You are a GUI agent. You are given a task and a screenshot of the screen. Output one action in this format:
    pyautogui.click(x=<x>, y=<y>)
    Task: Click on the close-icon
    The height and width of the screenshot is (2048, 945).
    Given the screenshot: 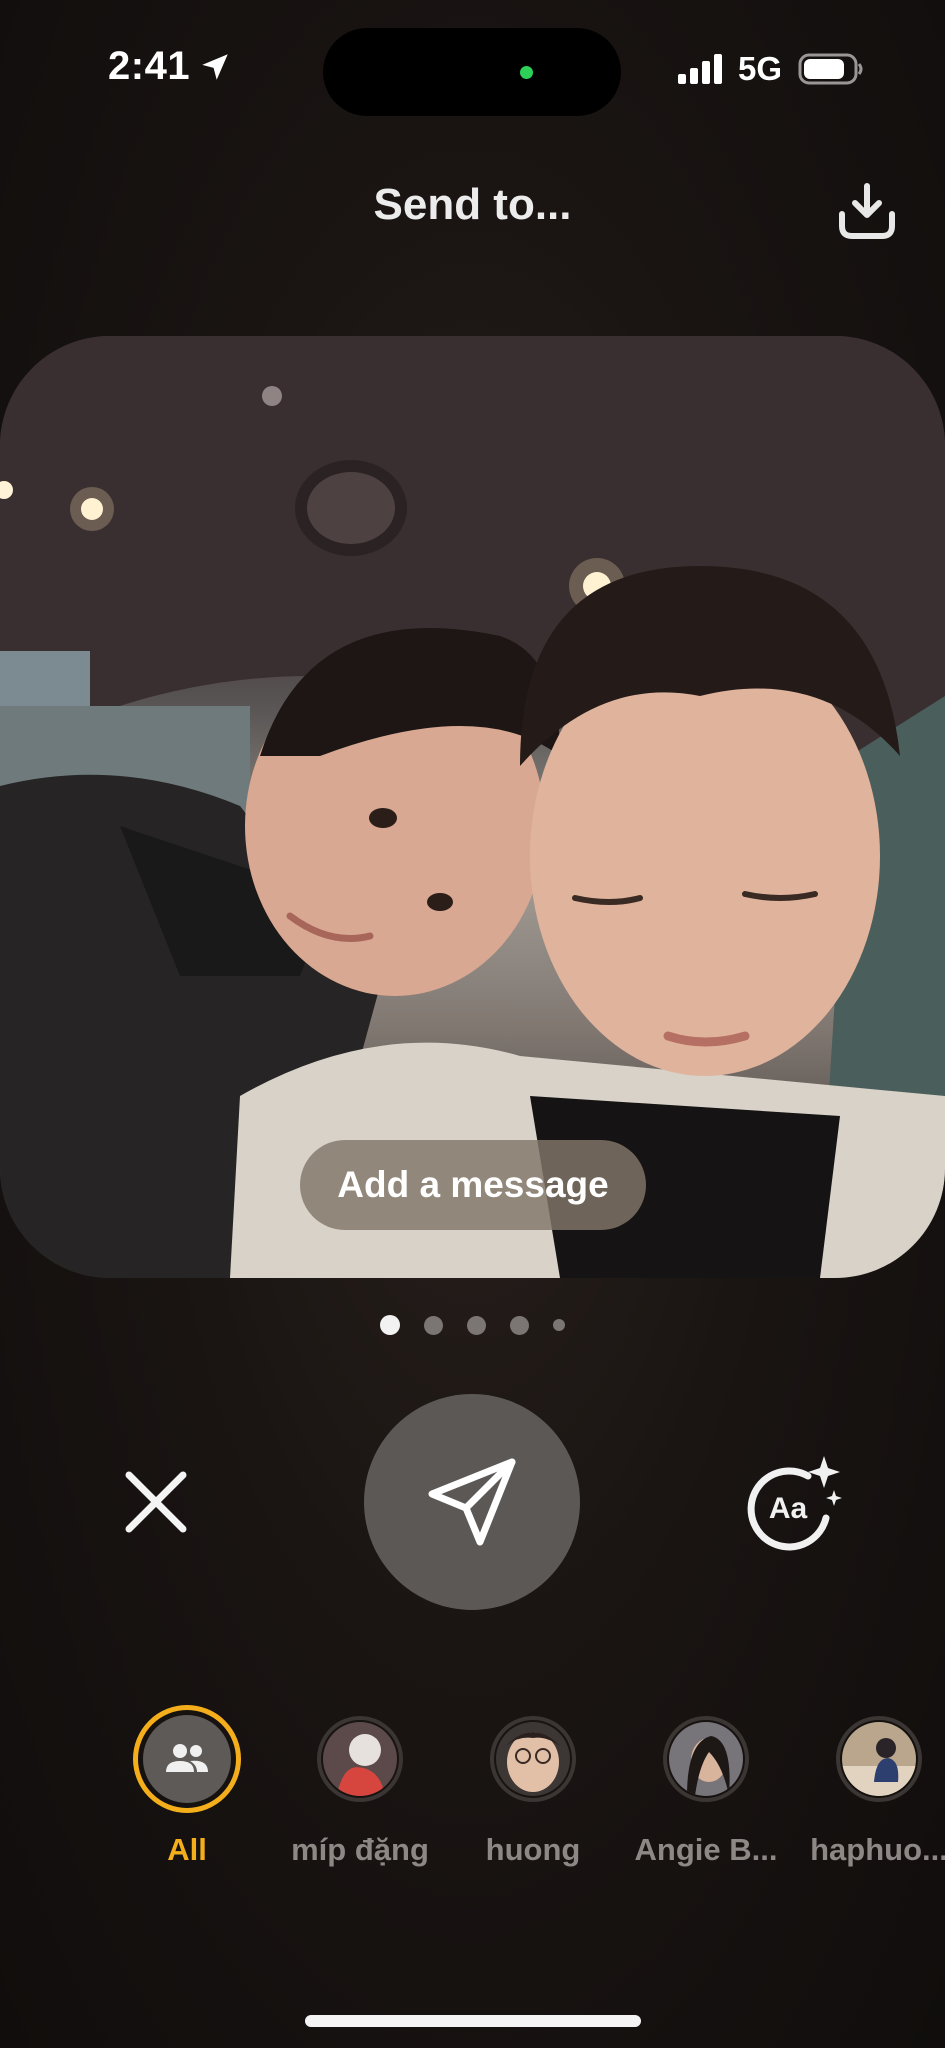 What is the action you would take?
    pyautogui.click(x=156, y=1502)
    